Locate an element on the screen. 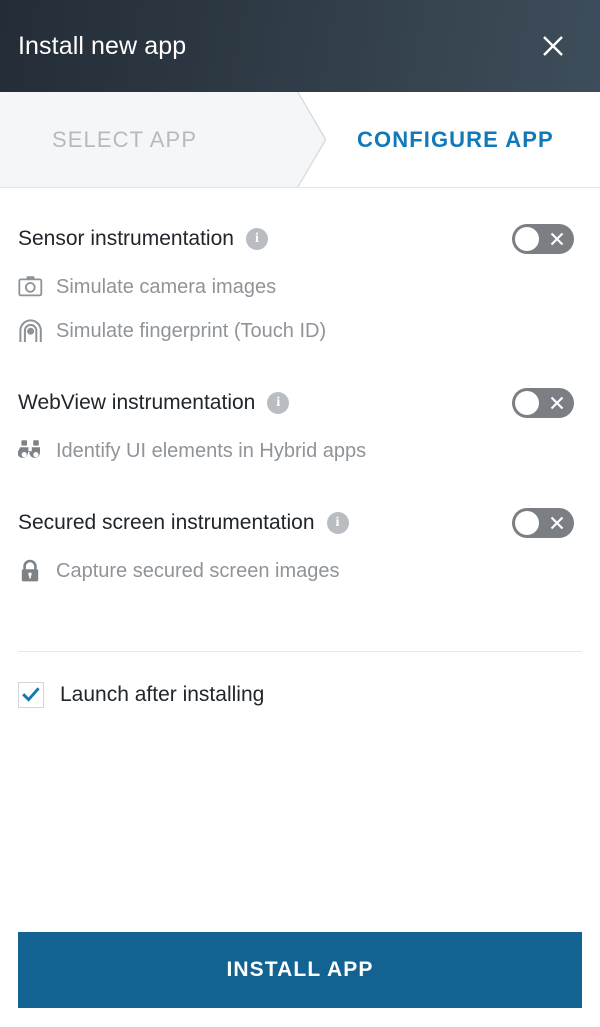 The width and height of the screenshot is (600, 1027). group-header: WebView instrumentation i is located at coordinates (300, 403).